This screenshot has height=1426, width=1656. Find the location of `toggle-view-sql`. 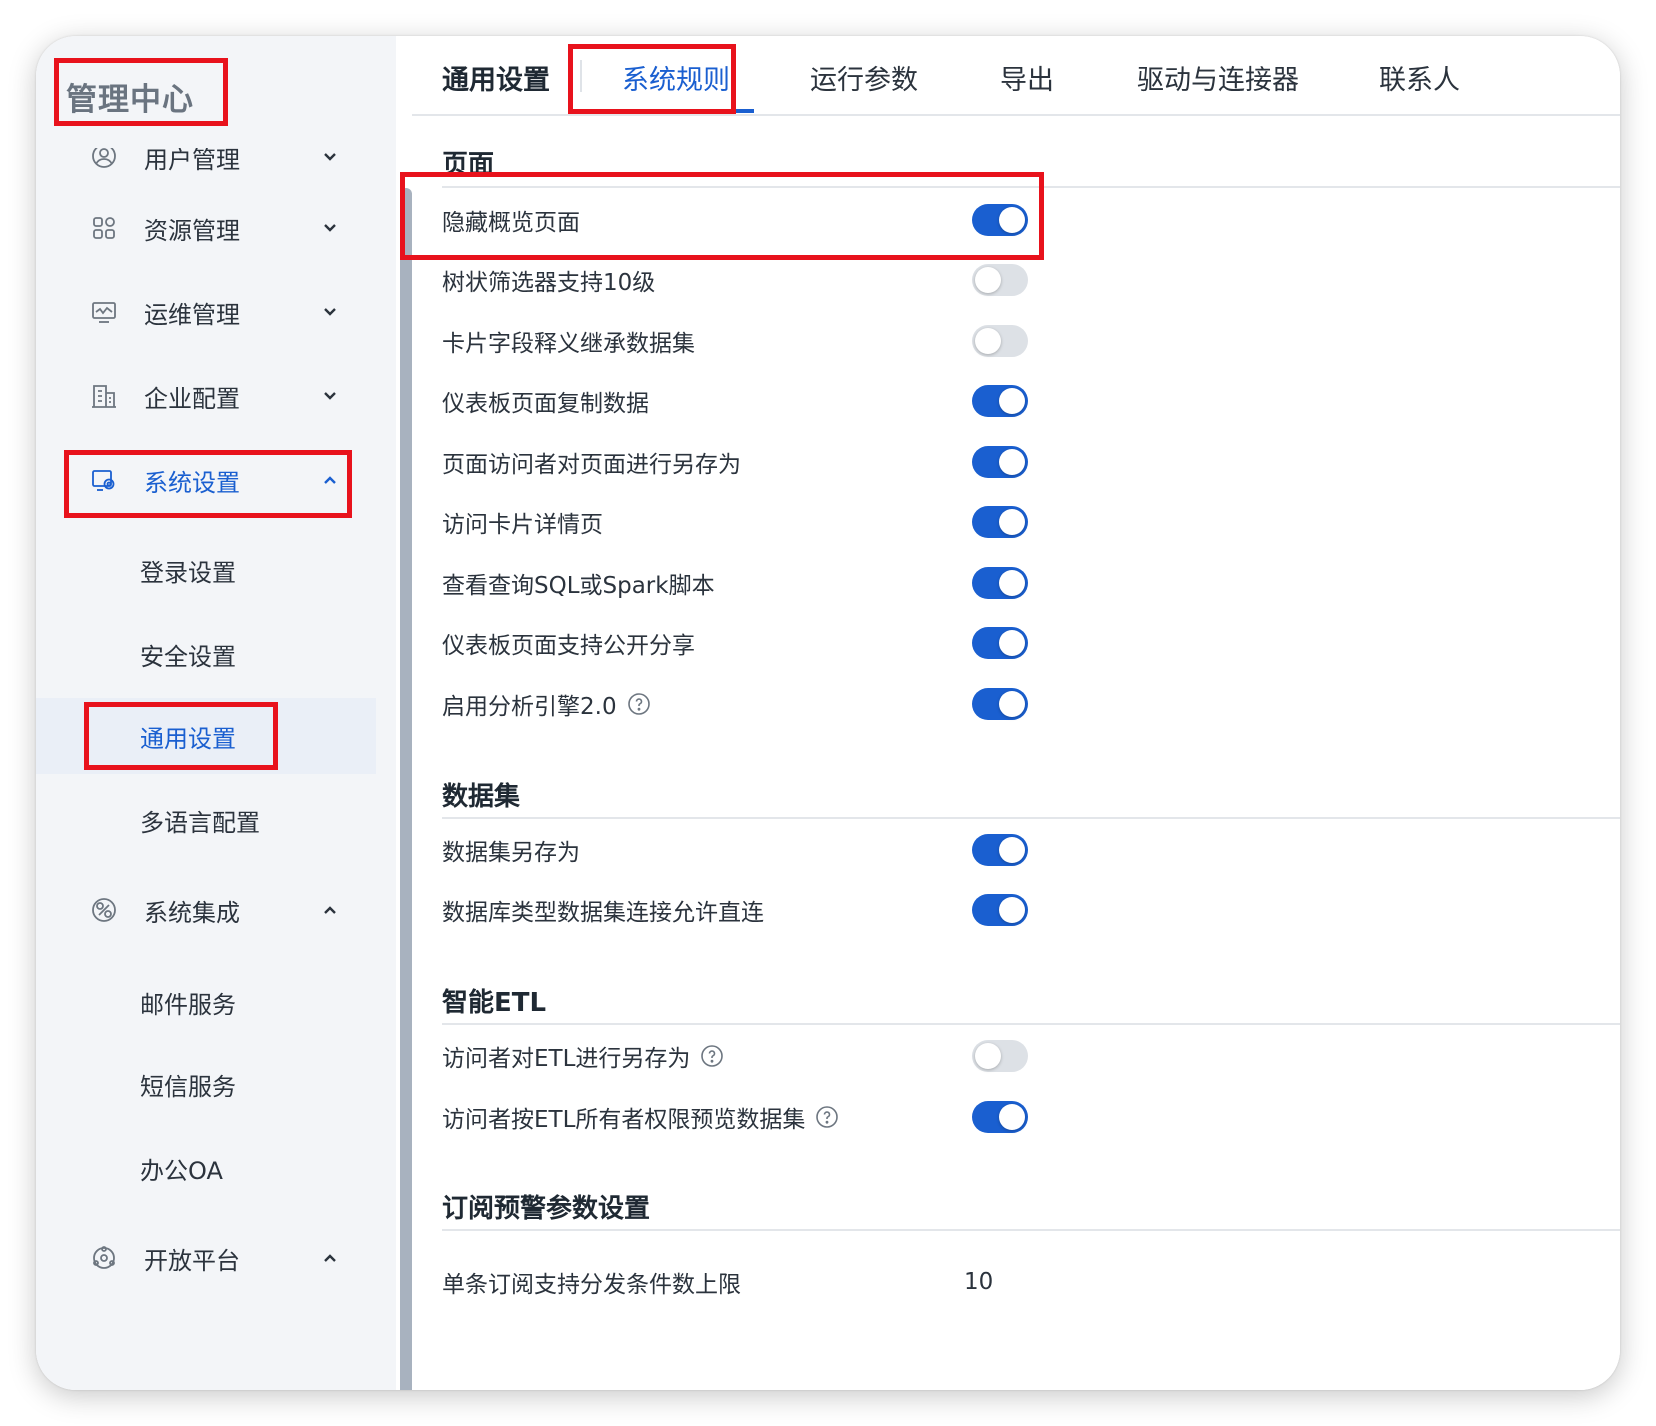

toggle-view-sql is located at coordinates (1000, 583).